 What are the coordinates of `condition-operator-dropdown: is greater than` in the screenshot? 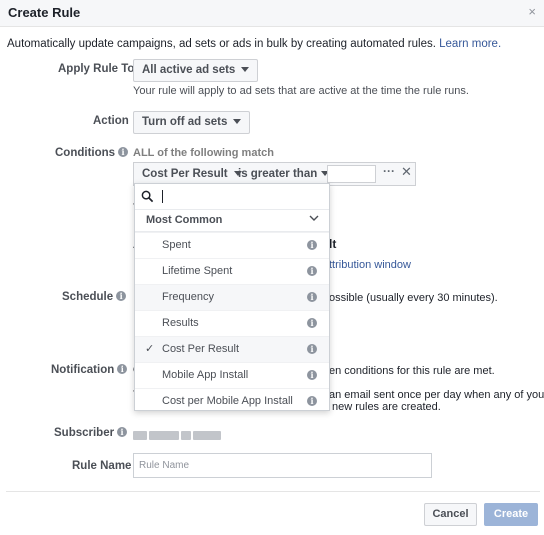 It's located at (283, 174).